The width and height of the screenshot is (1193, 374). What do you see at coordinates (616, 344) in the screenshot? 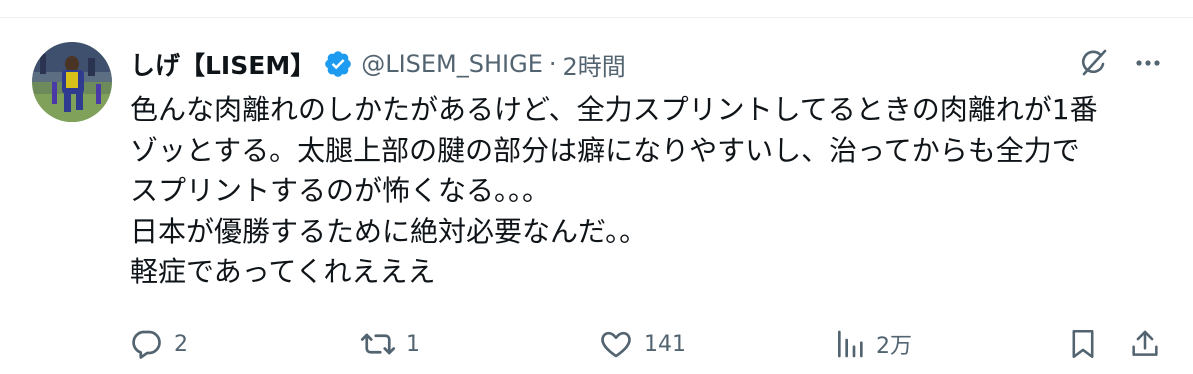
I see `like-icon` at bounding box center [616, 344].